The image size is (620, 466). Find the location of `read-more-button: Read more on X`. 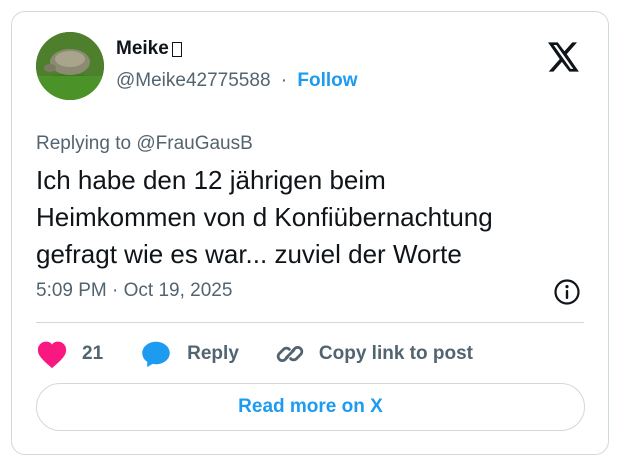

read-more-button: Read more on X is located at coordinates (310, 407).